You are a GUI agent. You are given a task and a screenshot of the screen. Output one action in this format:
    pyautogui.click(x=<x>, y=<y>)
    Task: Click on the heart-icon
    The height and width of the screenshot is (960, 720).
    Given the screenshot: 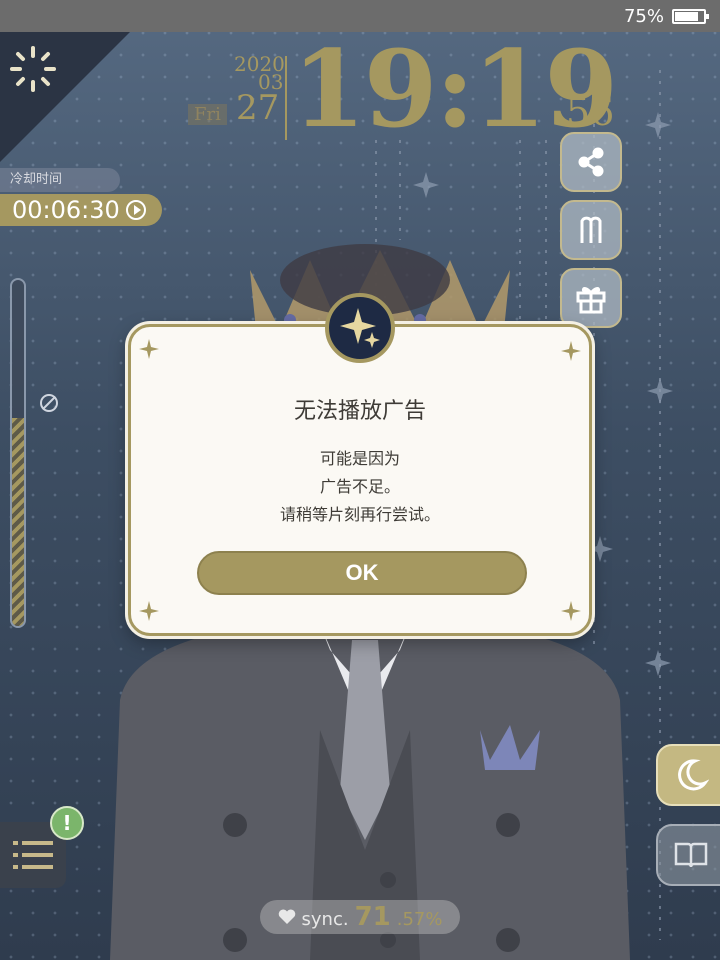 What is the action you would take?
    pyautogui.click(x=286, y=916)
    